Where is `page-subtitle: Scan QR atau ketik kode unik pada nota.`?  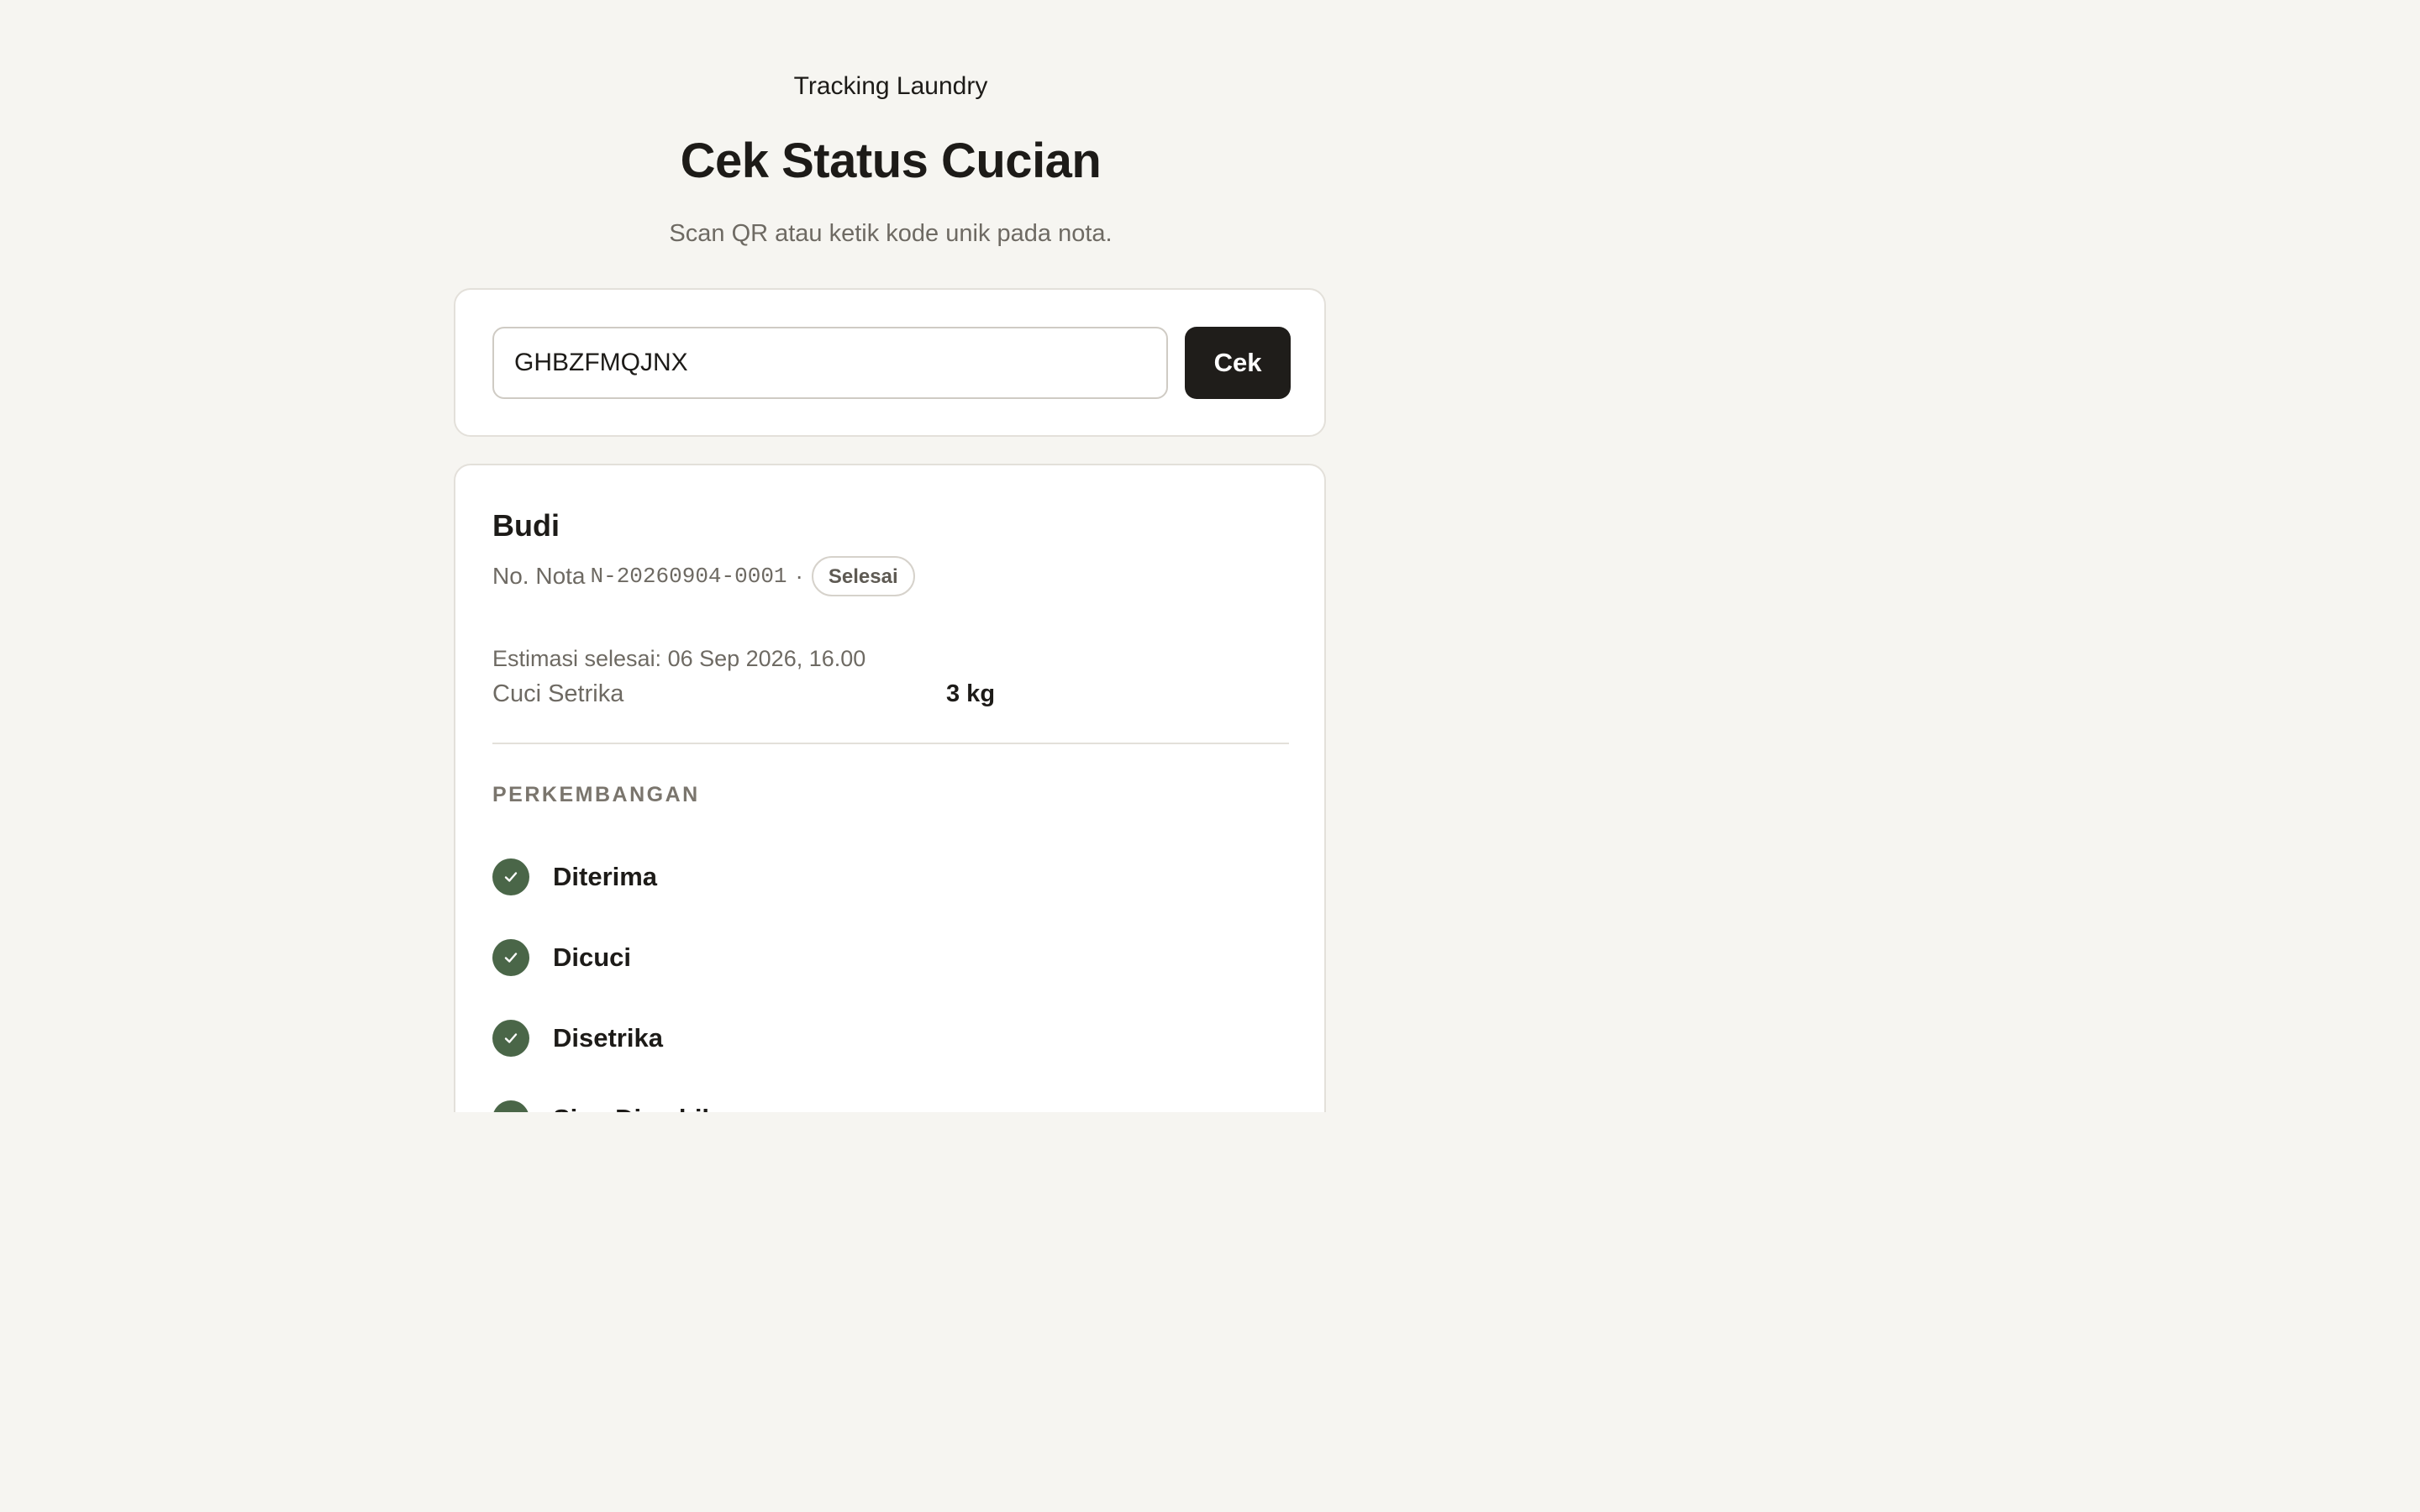 page-subtitle: Scan QR atau ketik kode unik pada nota. is located at coordinates (891, 233).